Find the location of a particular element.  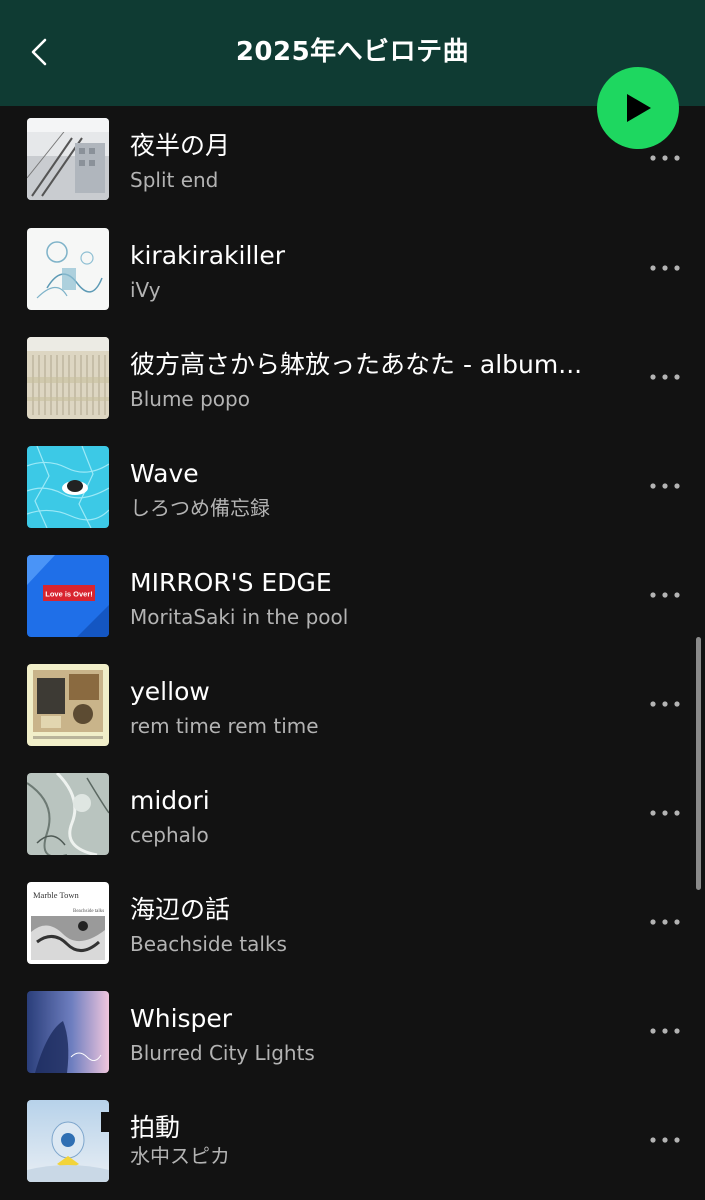

track-artist: MoritaSaki in the pool is located at coordinates (239, 617).